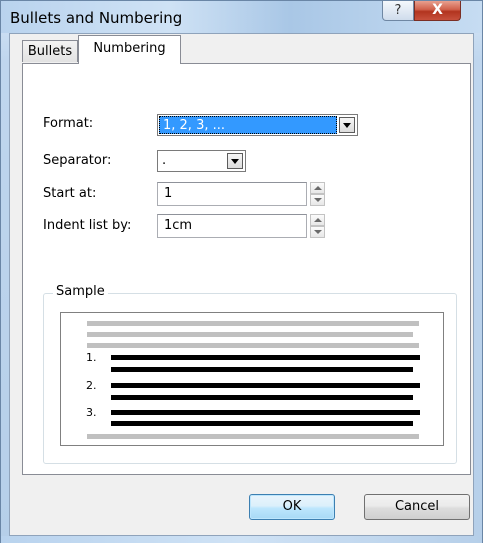 This screenshot has height=543, width=483. Describe the element at coordinates (241, 17) in the screenshot. I see `title-bar: Bullets and Numbering ? X` at that location.